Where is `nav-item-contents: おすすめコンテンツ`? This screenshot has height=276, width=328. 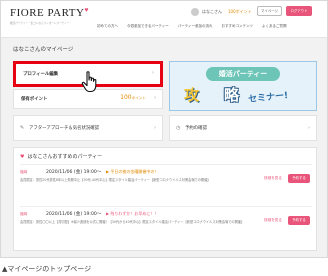
nav-item-contents: おすすめコンテンツ is located at coordinates (238, 26).